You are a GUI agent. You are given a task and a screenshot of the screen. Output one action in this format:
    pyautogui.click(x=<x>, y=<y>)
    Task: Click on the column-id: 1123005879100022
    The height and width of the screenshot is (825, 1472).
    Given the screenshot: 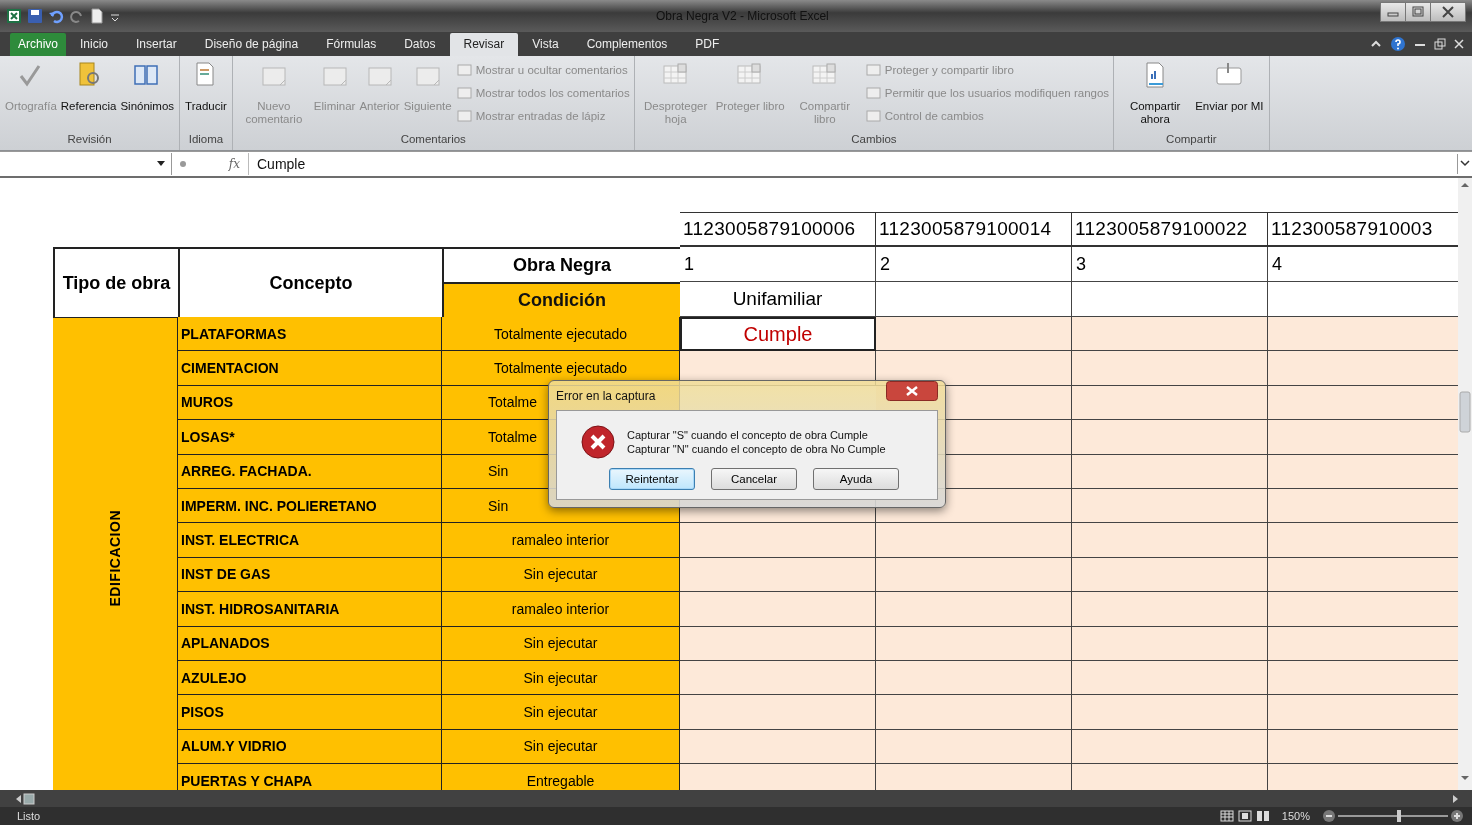 What is the action you would take?
    pyautogui.click(x=1170, y=229)
    